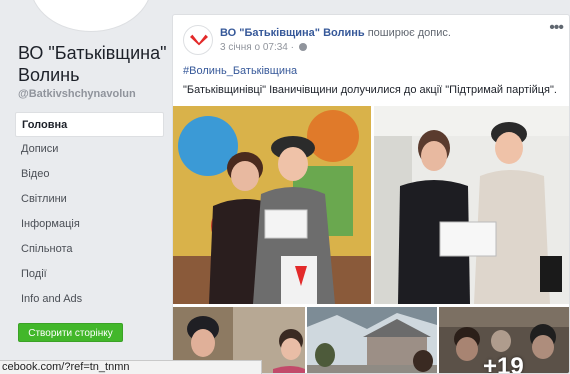  I want to click on globe-icon, so click(302, 47).